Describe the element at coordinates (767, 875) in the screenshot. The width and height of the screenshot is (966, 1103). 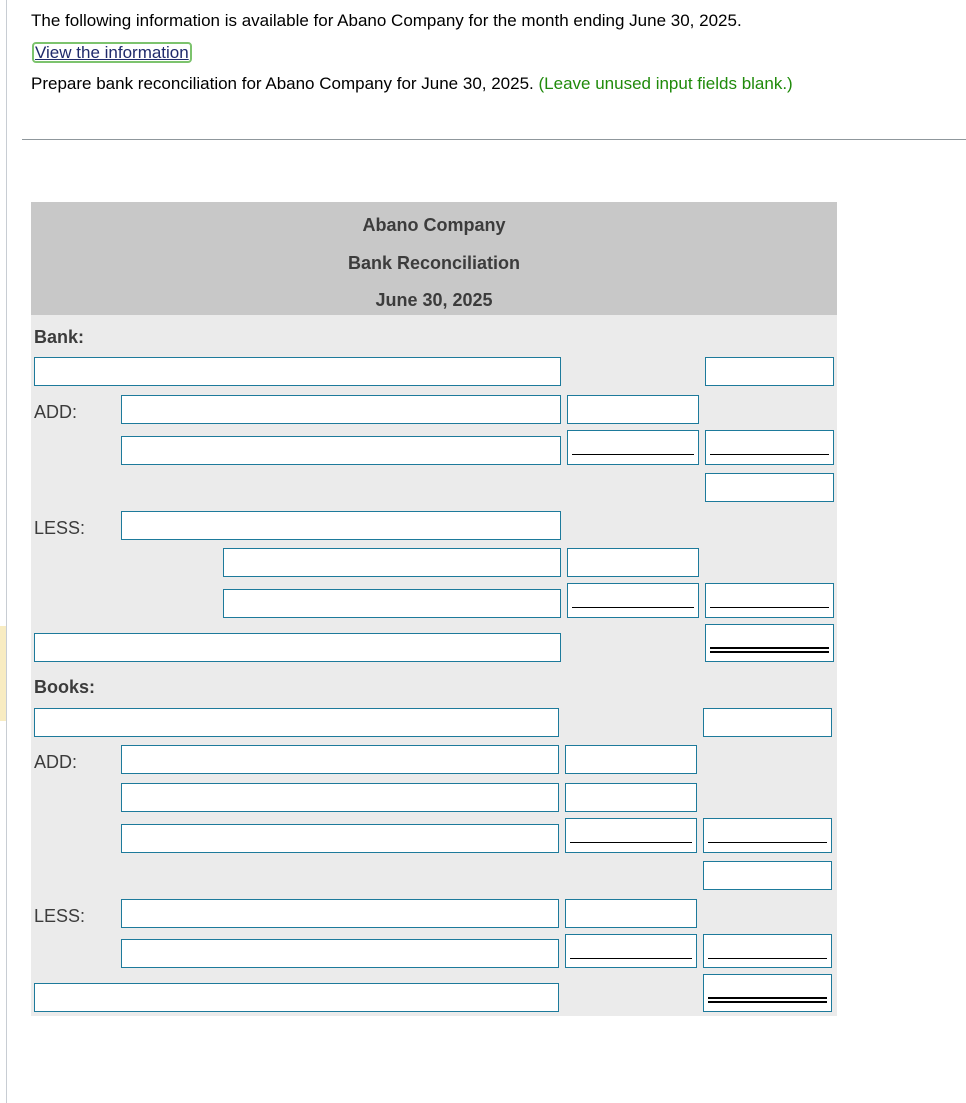
I see `books-subtotal-input` at that location.